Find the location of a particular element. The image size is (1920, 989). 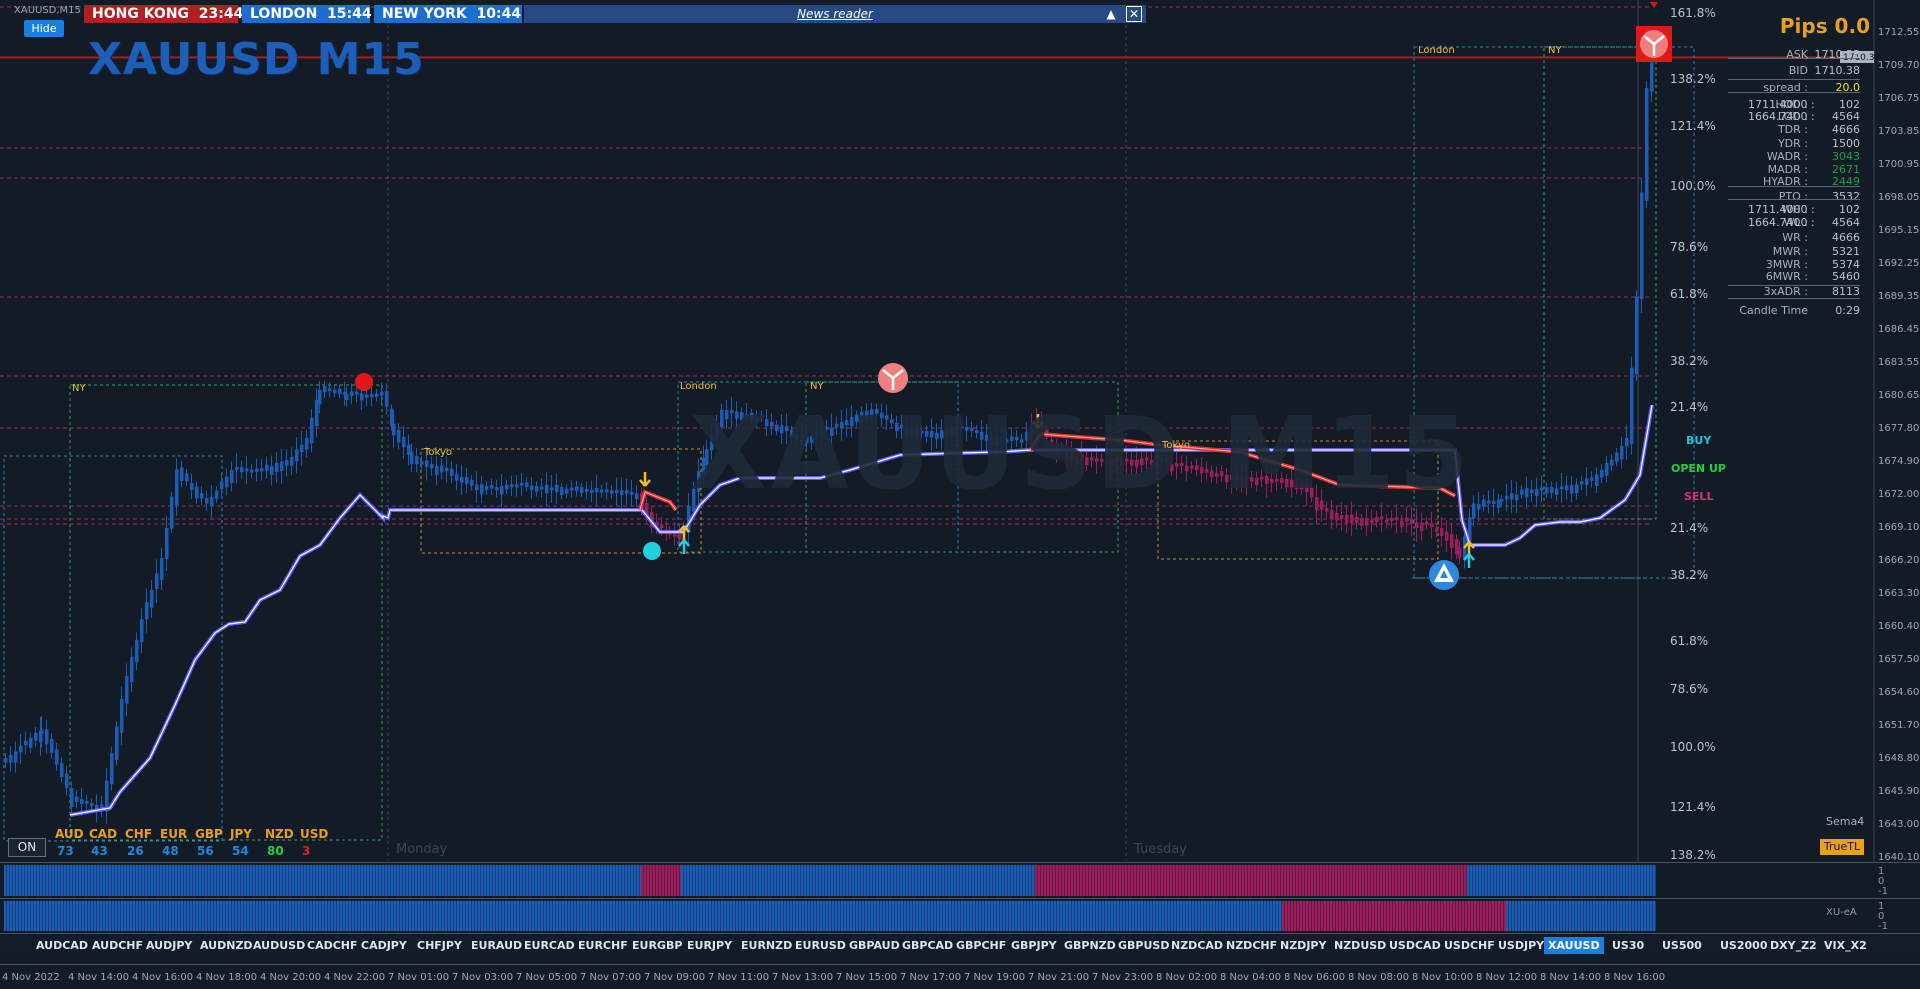

symbol-button-cadchf: CADCHF is located at coordinates (332, 945).